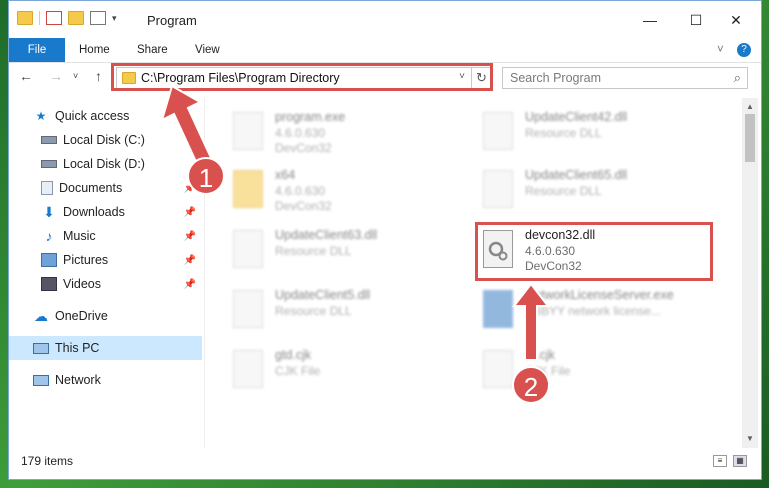 The image size is (769, 488). What do you see at coordinates (47, 461) in the screenshot?
I see `item-count: 179 items` at bounding box center [47, 461].